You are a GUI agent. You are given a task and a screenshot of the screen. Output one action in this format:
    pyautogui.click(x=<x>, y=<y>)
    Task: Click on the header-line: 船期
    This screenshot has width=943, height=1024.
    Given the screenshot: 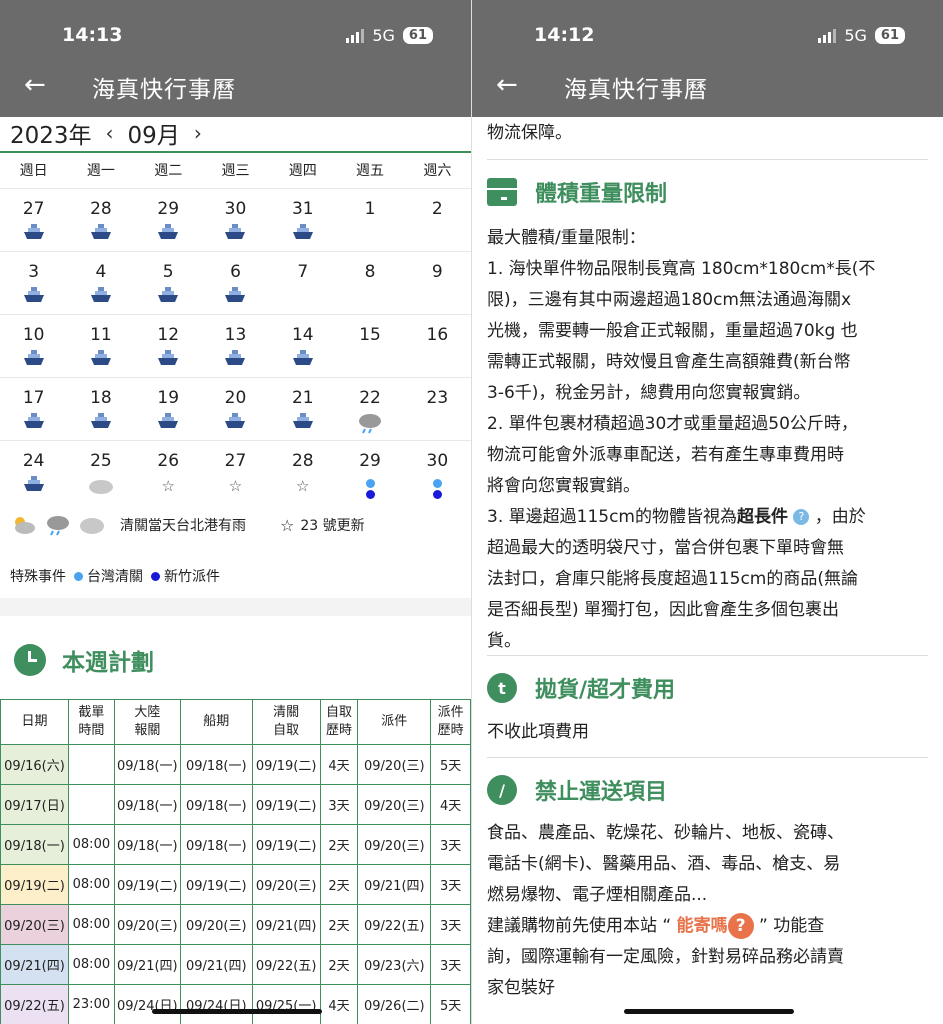 What is the action you would take?
    pyautogui.click(x=216, y=721)
    